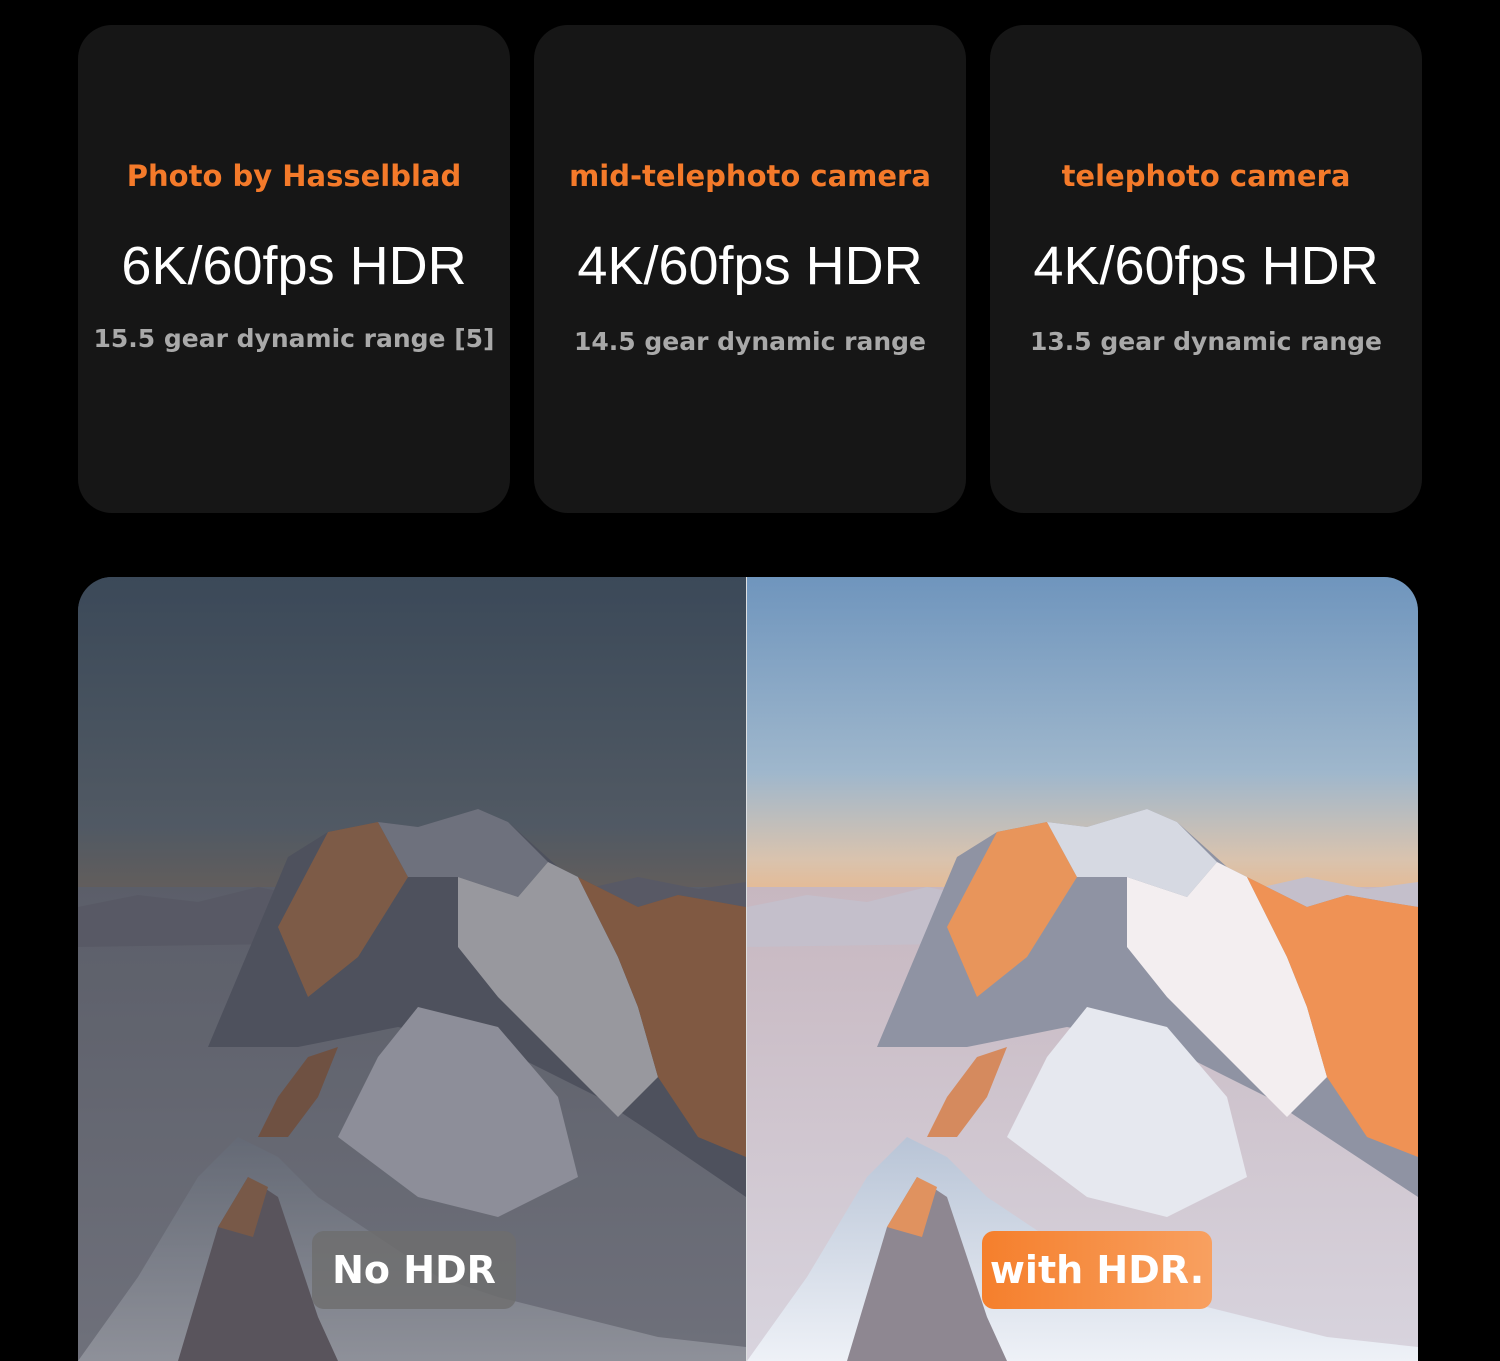  Describe the element at coordinates (294, 266) in the screenshot. I see `card-video-spec: 6K/60fps HDR` at that location.